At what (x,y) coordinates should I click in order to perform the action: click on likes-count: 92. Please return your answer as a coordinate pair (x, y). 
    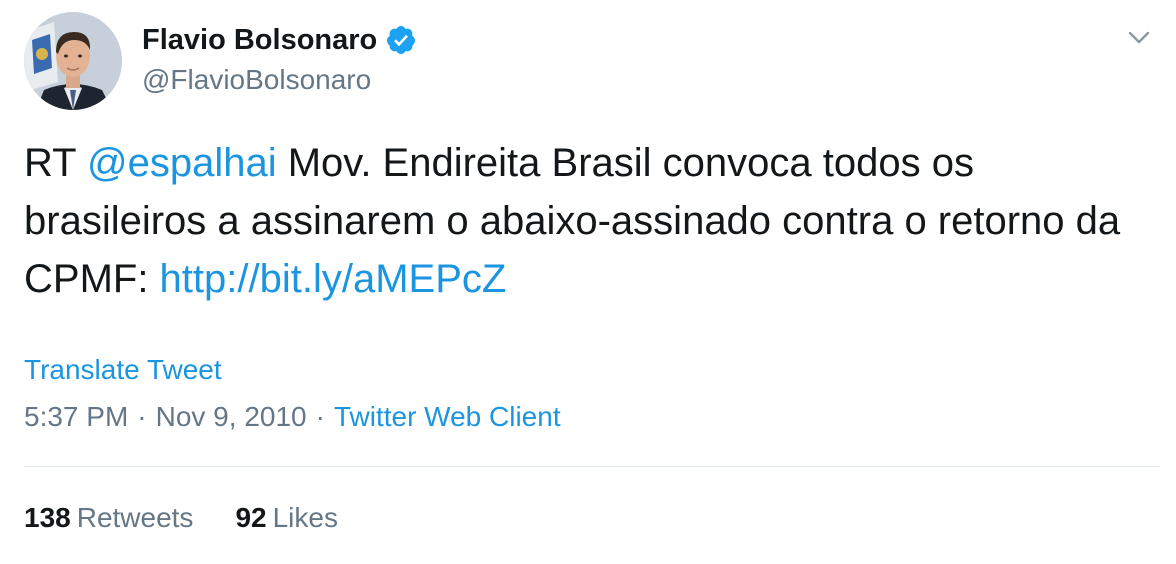
    Looking at the image, I should click on (251, 517).